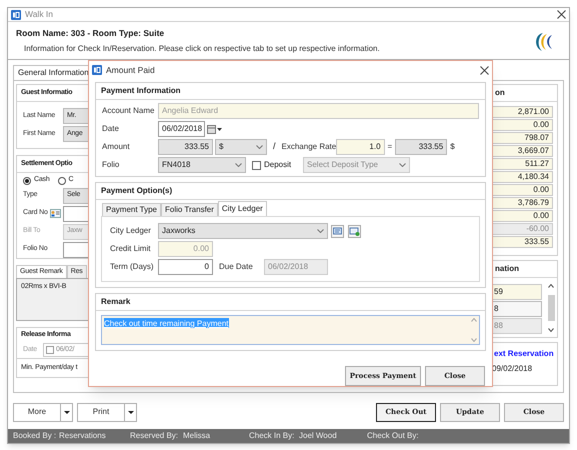 Image resolution: width=577 pixels, height=450 pixels. What do you see at coordinates (393, 436) in the screenshot?
I see `status-label: Check Out By:` at bounding box center [393, 436].